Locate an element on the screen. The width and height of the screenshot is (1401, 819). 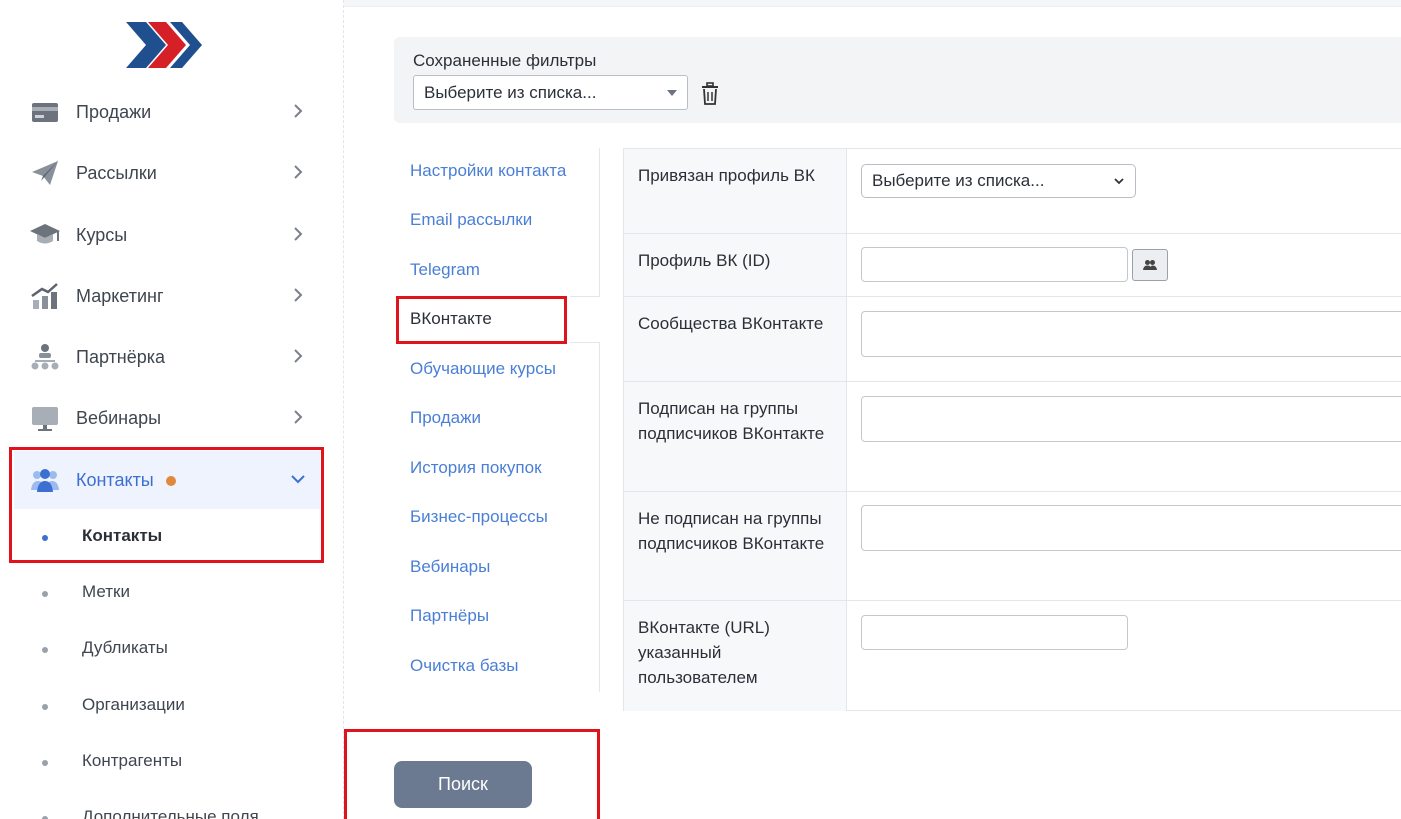
sidebar-item-label: Партнёрка is located at coordinates (121, 356).